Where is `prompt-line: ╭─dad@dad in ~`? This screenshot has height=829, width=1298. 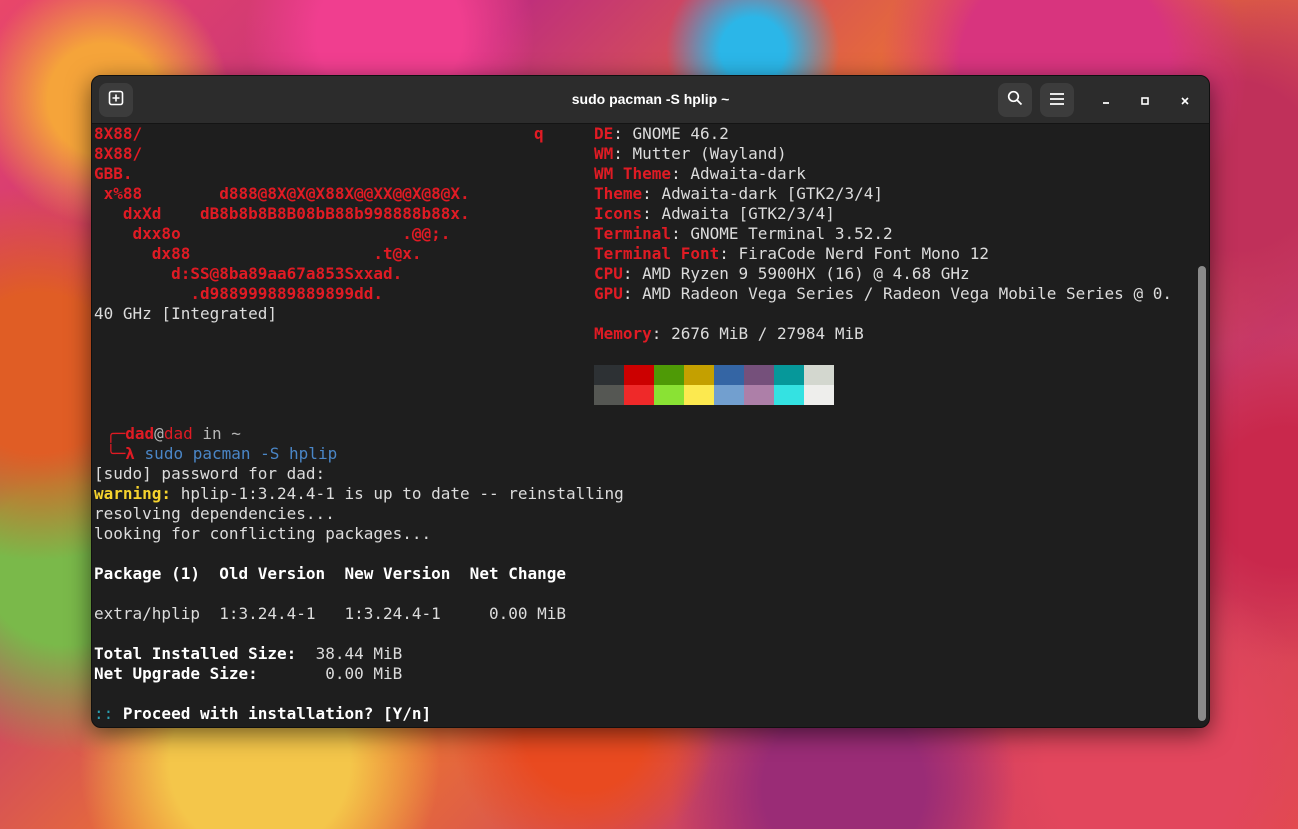
prompt-line: ╭─dad@dad in ~ is located at coordinates (173, 433).